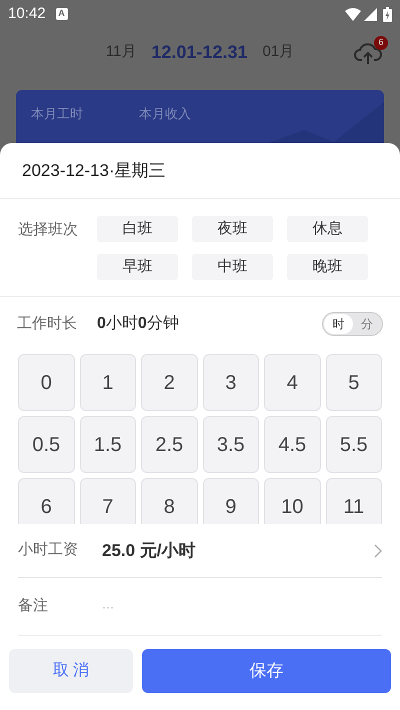  Describe the element at coordinates (327, 267) in the screenshot. I see `shift-option: 晚班` at that location.